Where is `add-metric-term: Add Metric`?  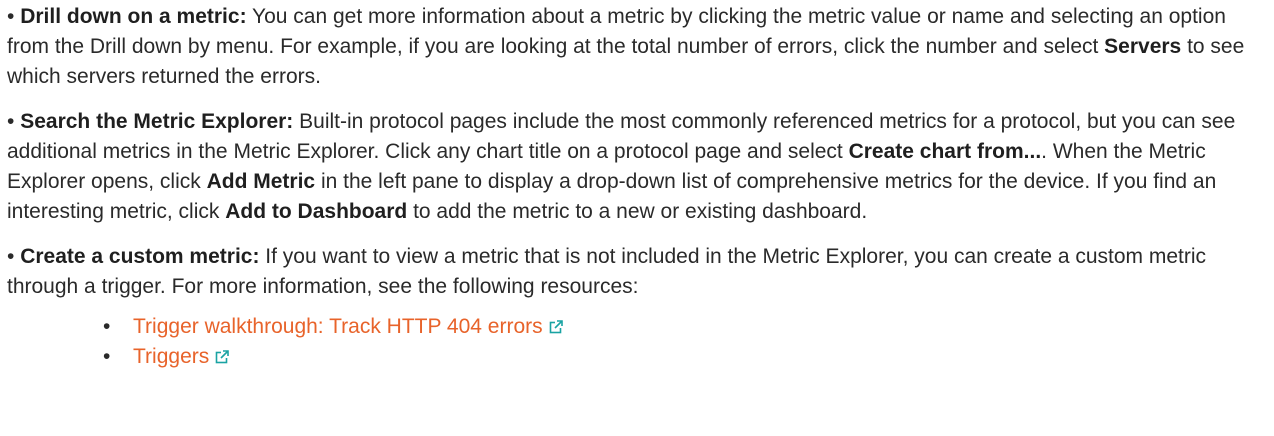
add-metric-term: Add Metric is located at coordinates (261, 181).